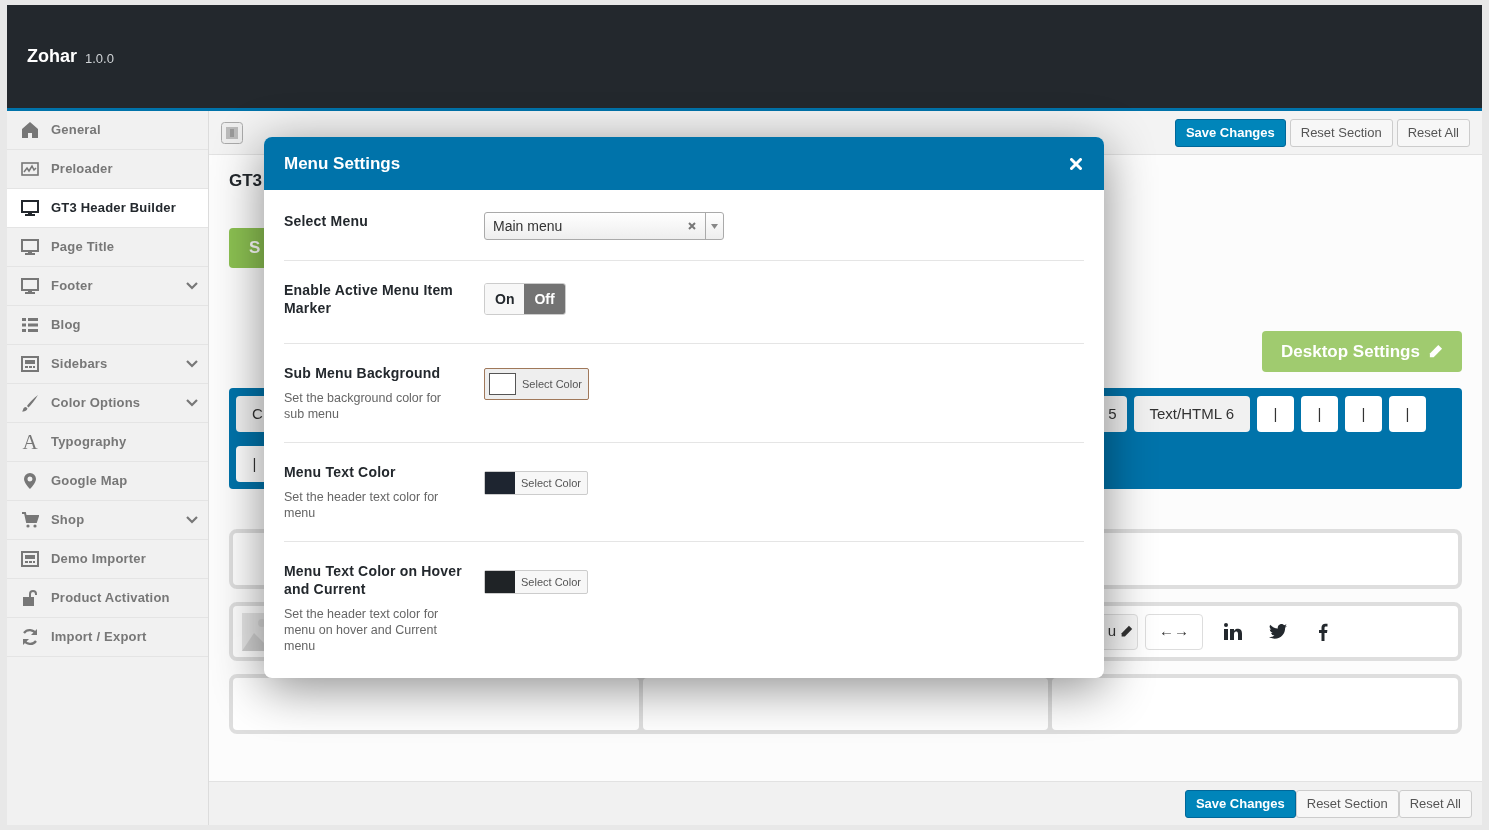 This screenshot has height=830, width=1489. Describe the element at coordinates (692, 226) in the screenshot. I see `clear-icon` at that location.